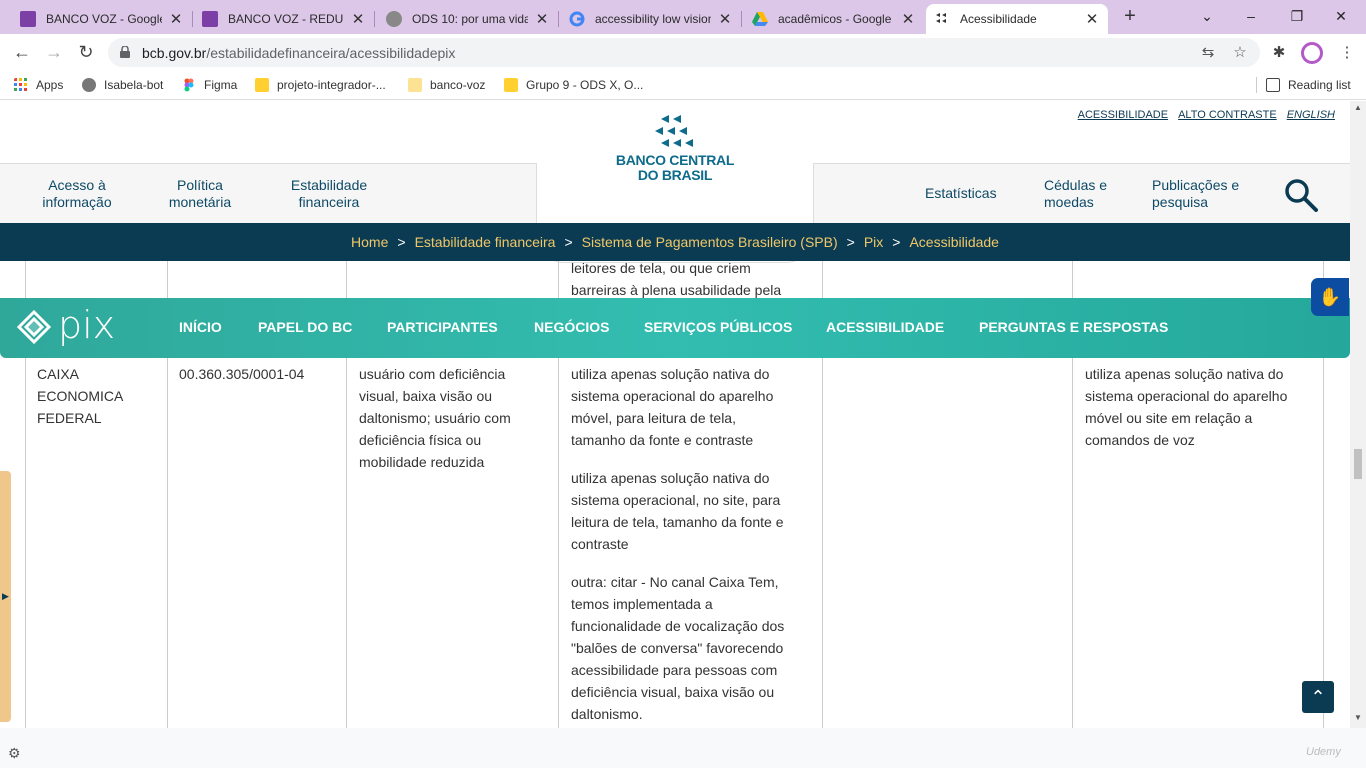 The image size is (1366, 768). I want to click on side-panel-tab: ▶, so click(5, 596).